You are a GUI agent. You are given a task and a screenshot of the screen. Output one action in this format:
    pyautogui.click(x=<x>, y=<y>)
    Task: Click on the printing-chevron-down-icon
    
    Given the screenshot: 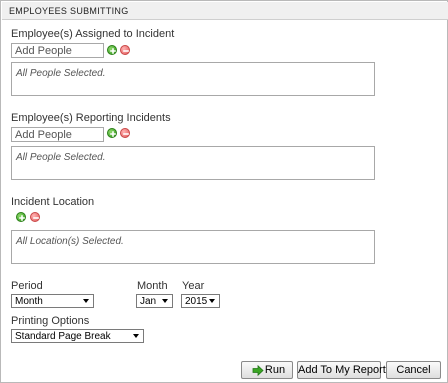 What is the action you would take?
    pyautogui.click(x=136, y=336)
    